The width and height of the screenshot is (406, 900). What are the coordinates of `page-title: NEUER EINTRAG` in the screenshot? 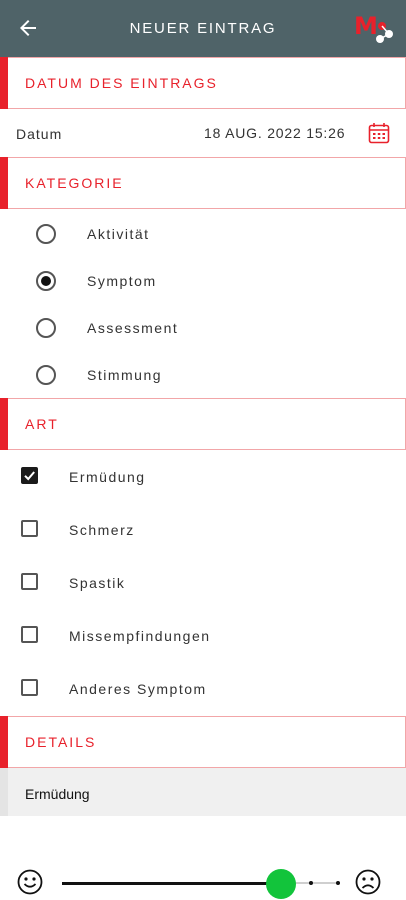 It's located at (203, 28).